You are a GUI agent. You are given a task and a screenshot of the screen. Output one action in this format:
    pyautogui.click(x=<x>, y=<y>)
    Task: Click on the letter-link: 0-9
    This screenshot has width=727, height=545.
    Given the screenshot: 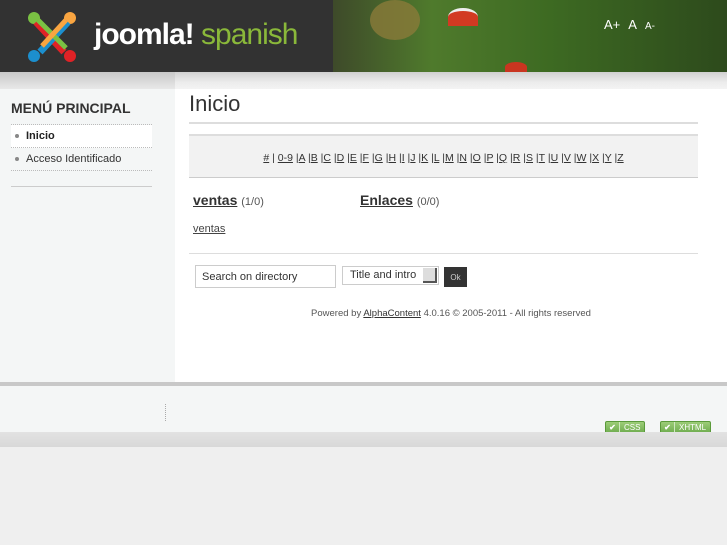 What is the action you would take?
    pyautogui.click(x=285, y=158)
    